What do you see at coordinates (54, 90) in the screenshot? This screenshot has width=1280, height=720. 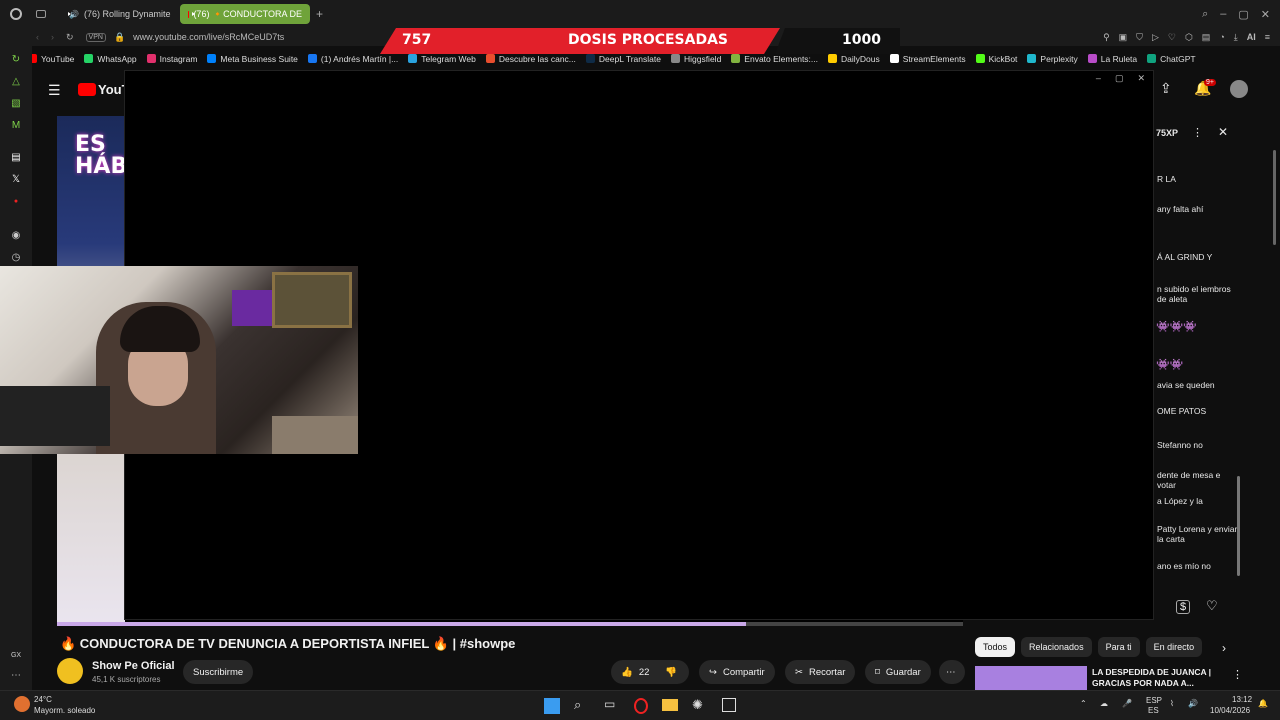 I see `hamburger-menu-icon: ☰` at bounding box center [54, 90].